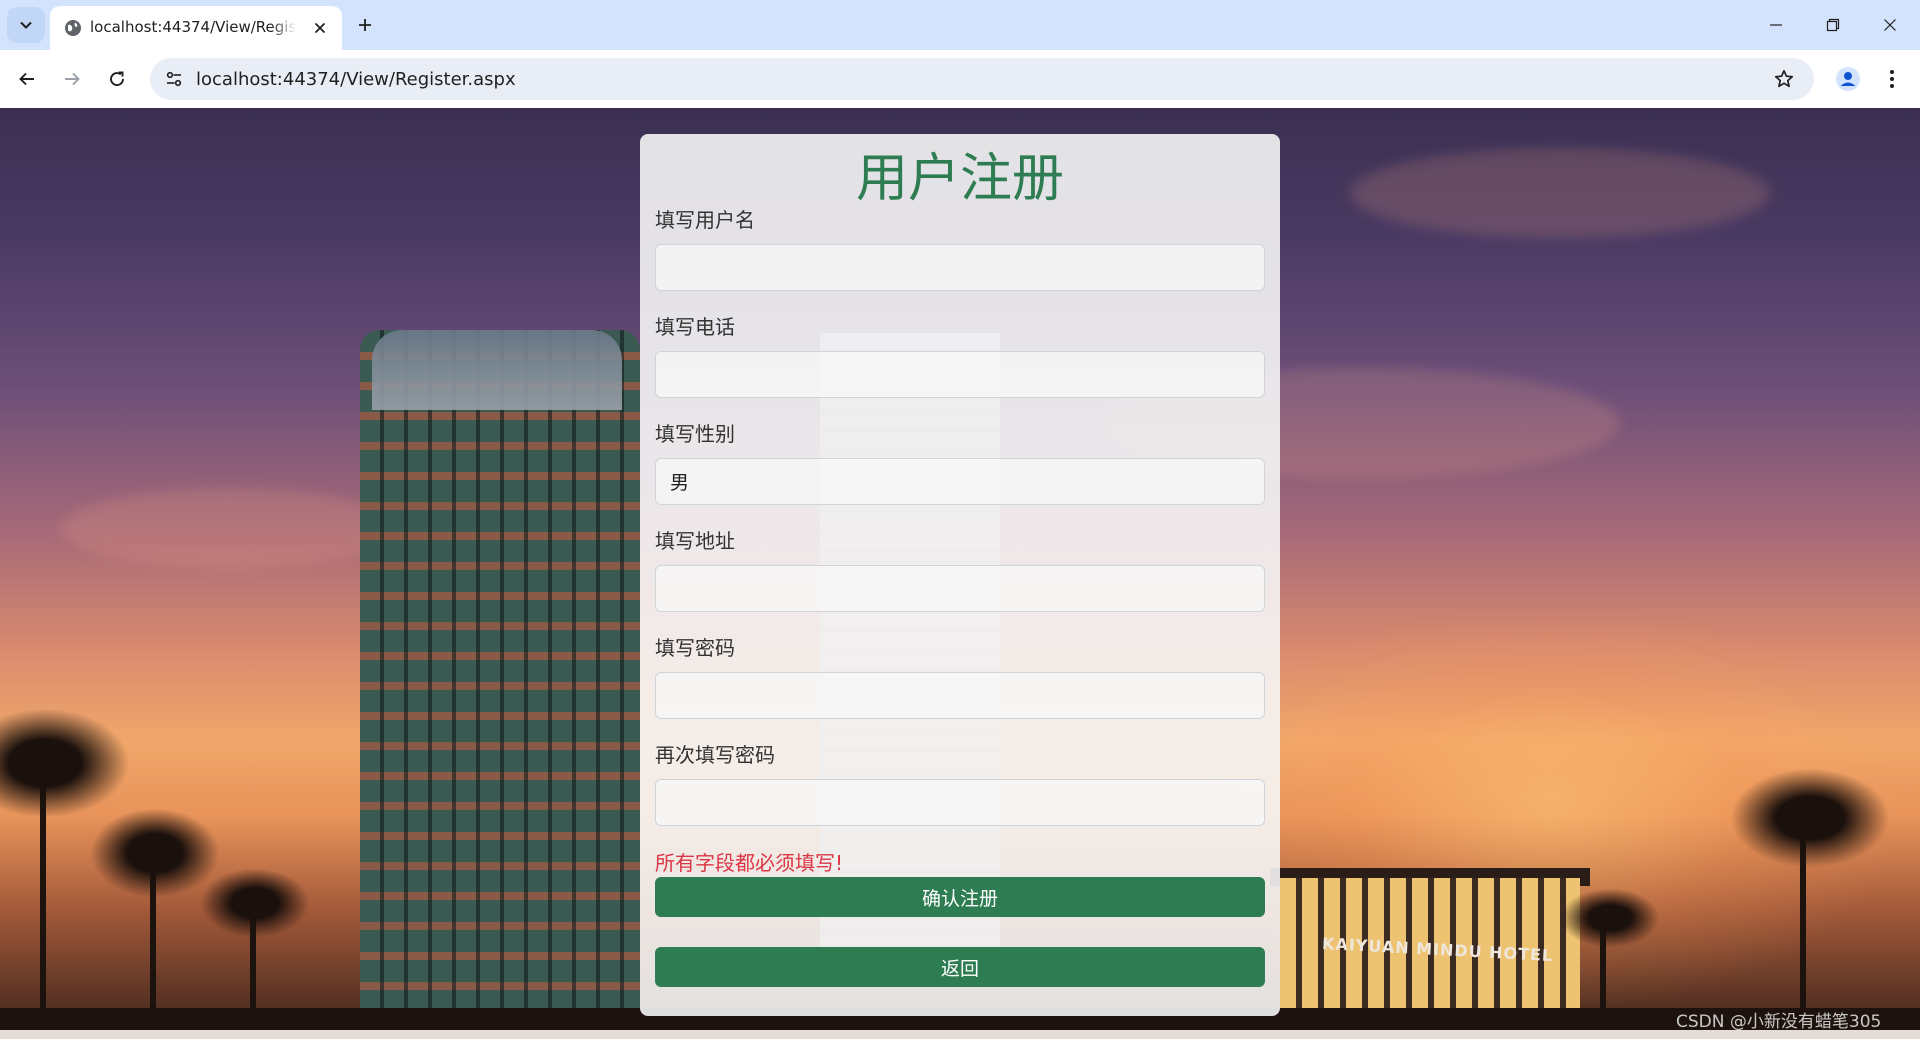 Image resolution: width=1920 pixels, height=1039 pixels. I want to click on person-icon, so click(1848, 79).